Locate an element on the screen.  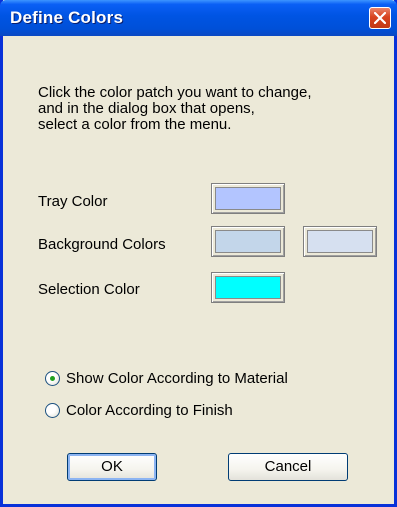
show-color-material-option: Show Color According to Material is located at coordinates (166, 378).